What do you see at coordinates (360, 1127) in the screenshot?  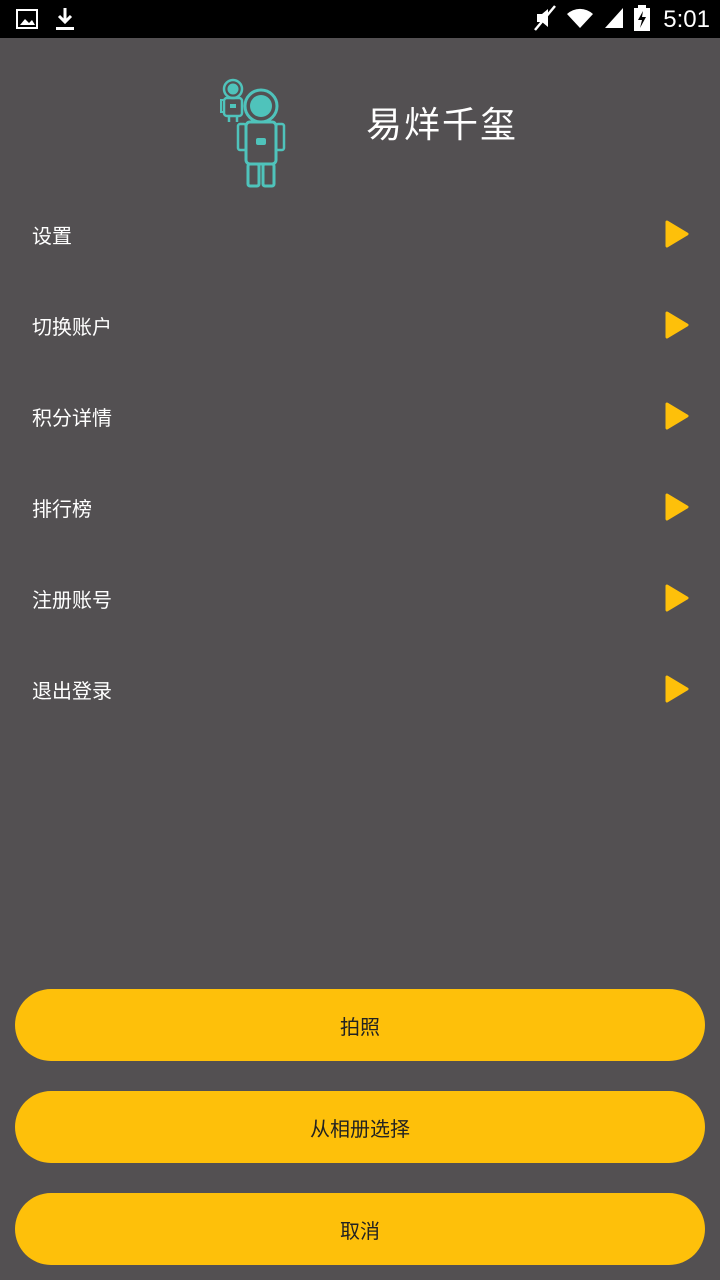 I see `choose-from-album-button: 从相册选择` at bounding box center [360, 1127].